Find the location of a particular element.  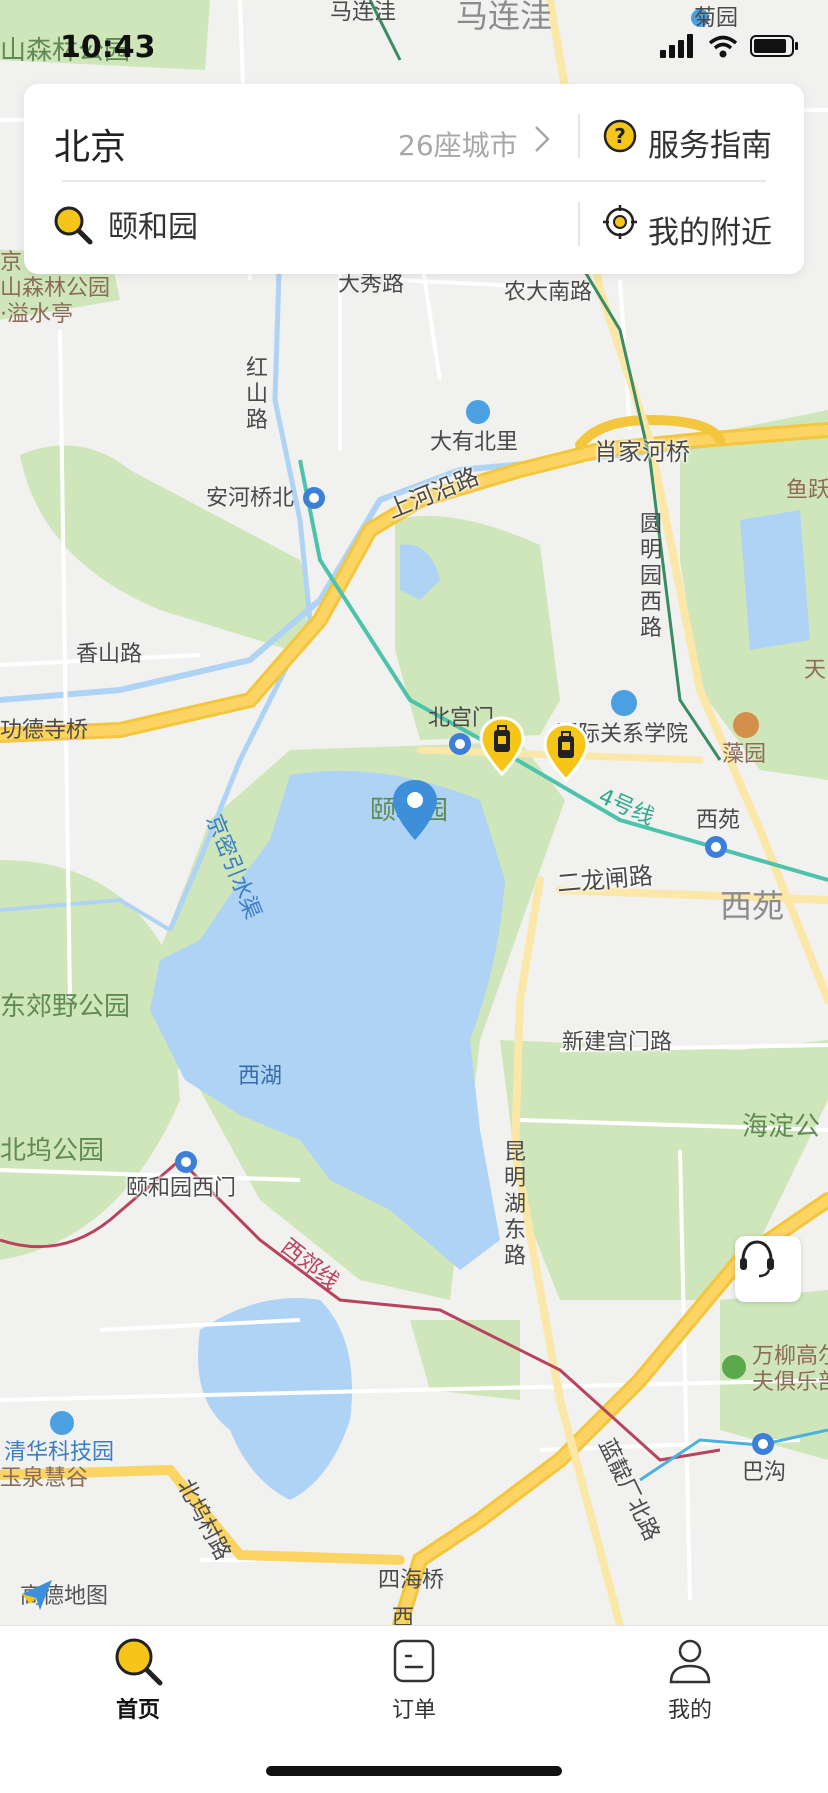

map-label: 海淀公 is located at coordinates (781, 1127).